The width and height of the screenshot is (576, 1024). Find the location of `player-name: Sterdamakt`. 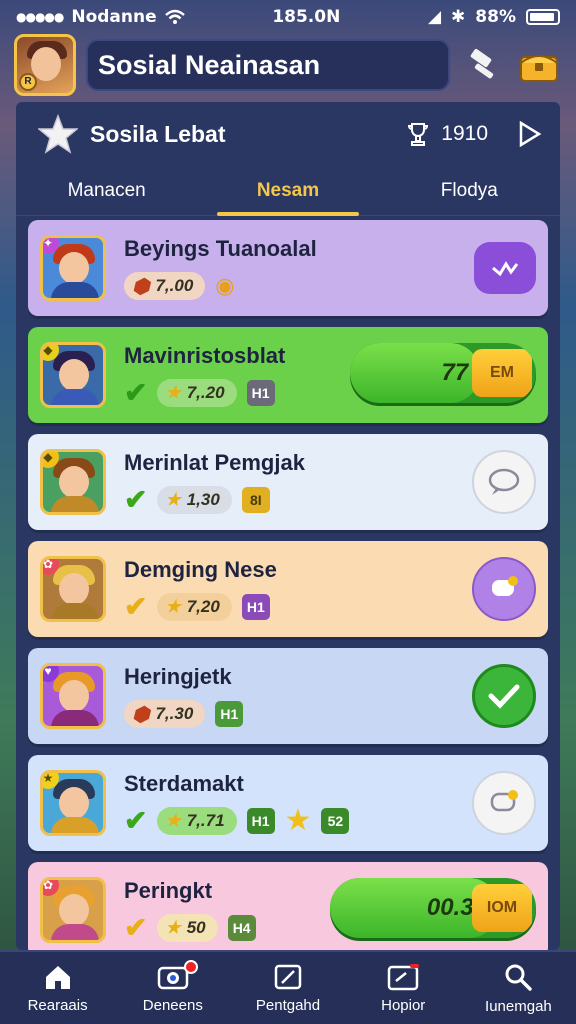

player-name: Sterdamakt is located at coordinates (184, 783).